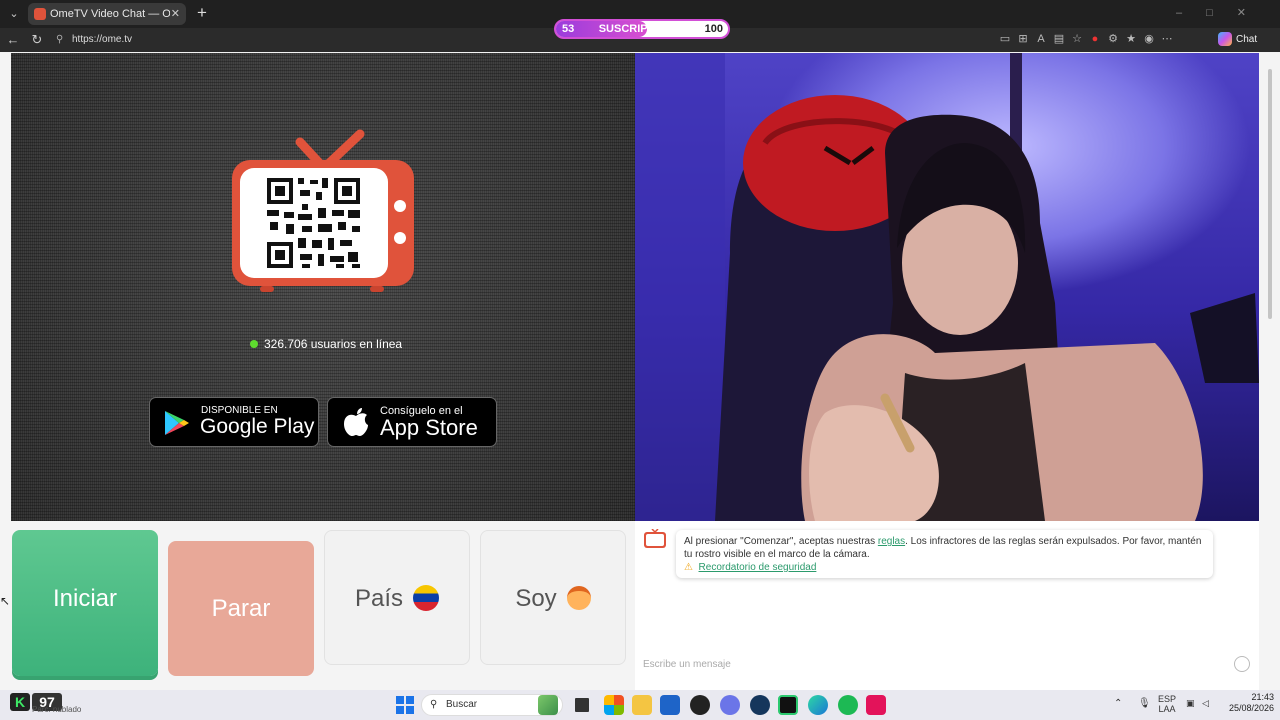  Describe the element at coordinates (1269, 371) in the screenshot. I see `page-scrollbar` at that location.